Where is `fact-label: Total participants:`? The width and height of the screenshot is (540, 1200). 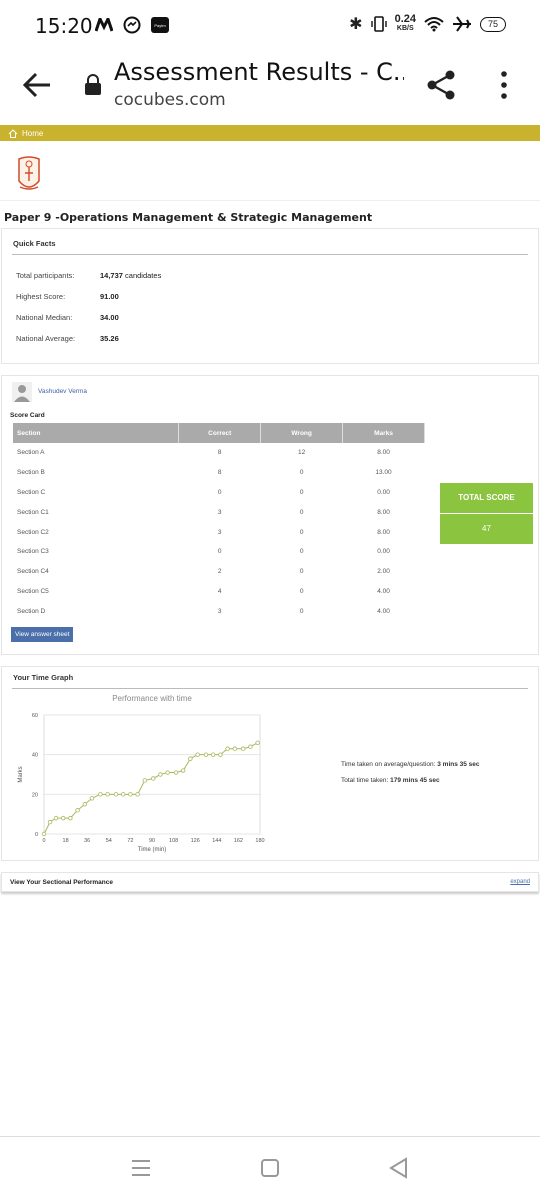 fact-label: Total participants: is located at coordinates (45, 275).